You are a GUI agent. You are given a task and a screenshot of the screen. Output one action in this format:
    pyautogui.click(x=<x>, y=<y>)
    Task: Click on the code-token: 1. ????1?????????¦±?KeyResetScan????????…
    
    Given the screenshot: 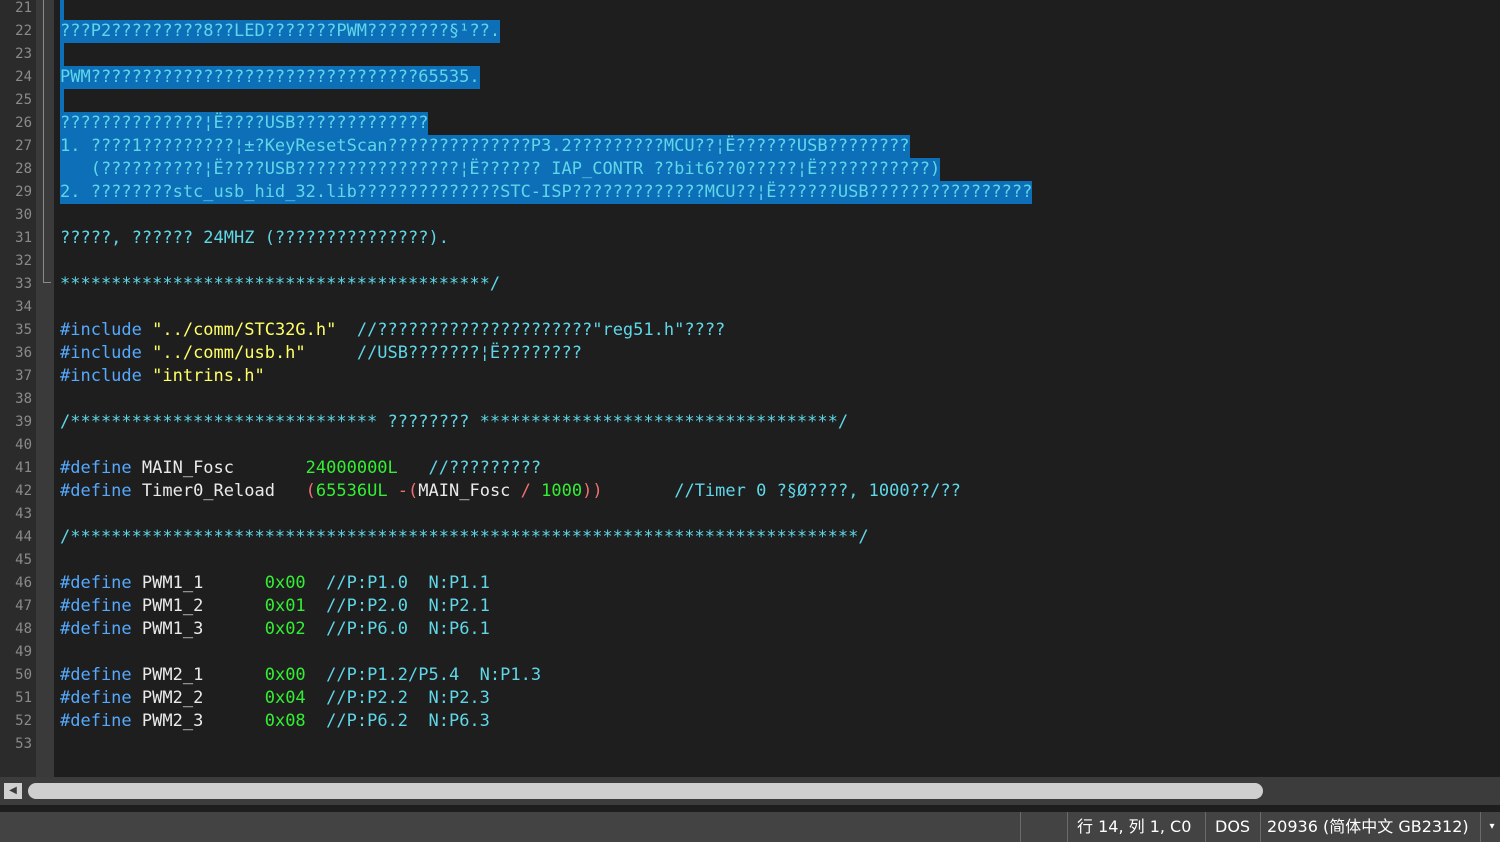 What is the action you would take?
    pyautogui.click(x=485, y=146)
    